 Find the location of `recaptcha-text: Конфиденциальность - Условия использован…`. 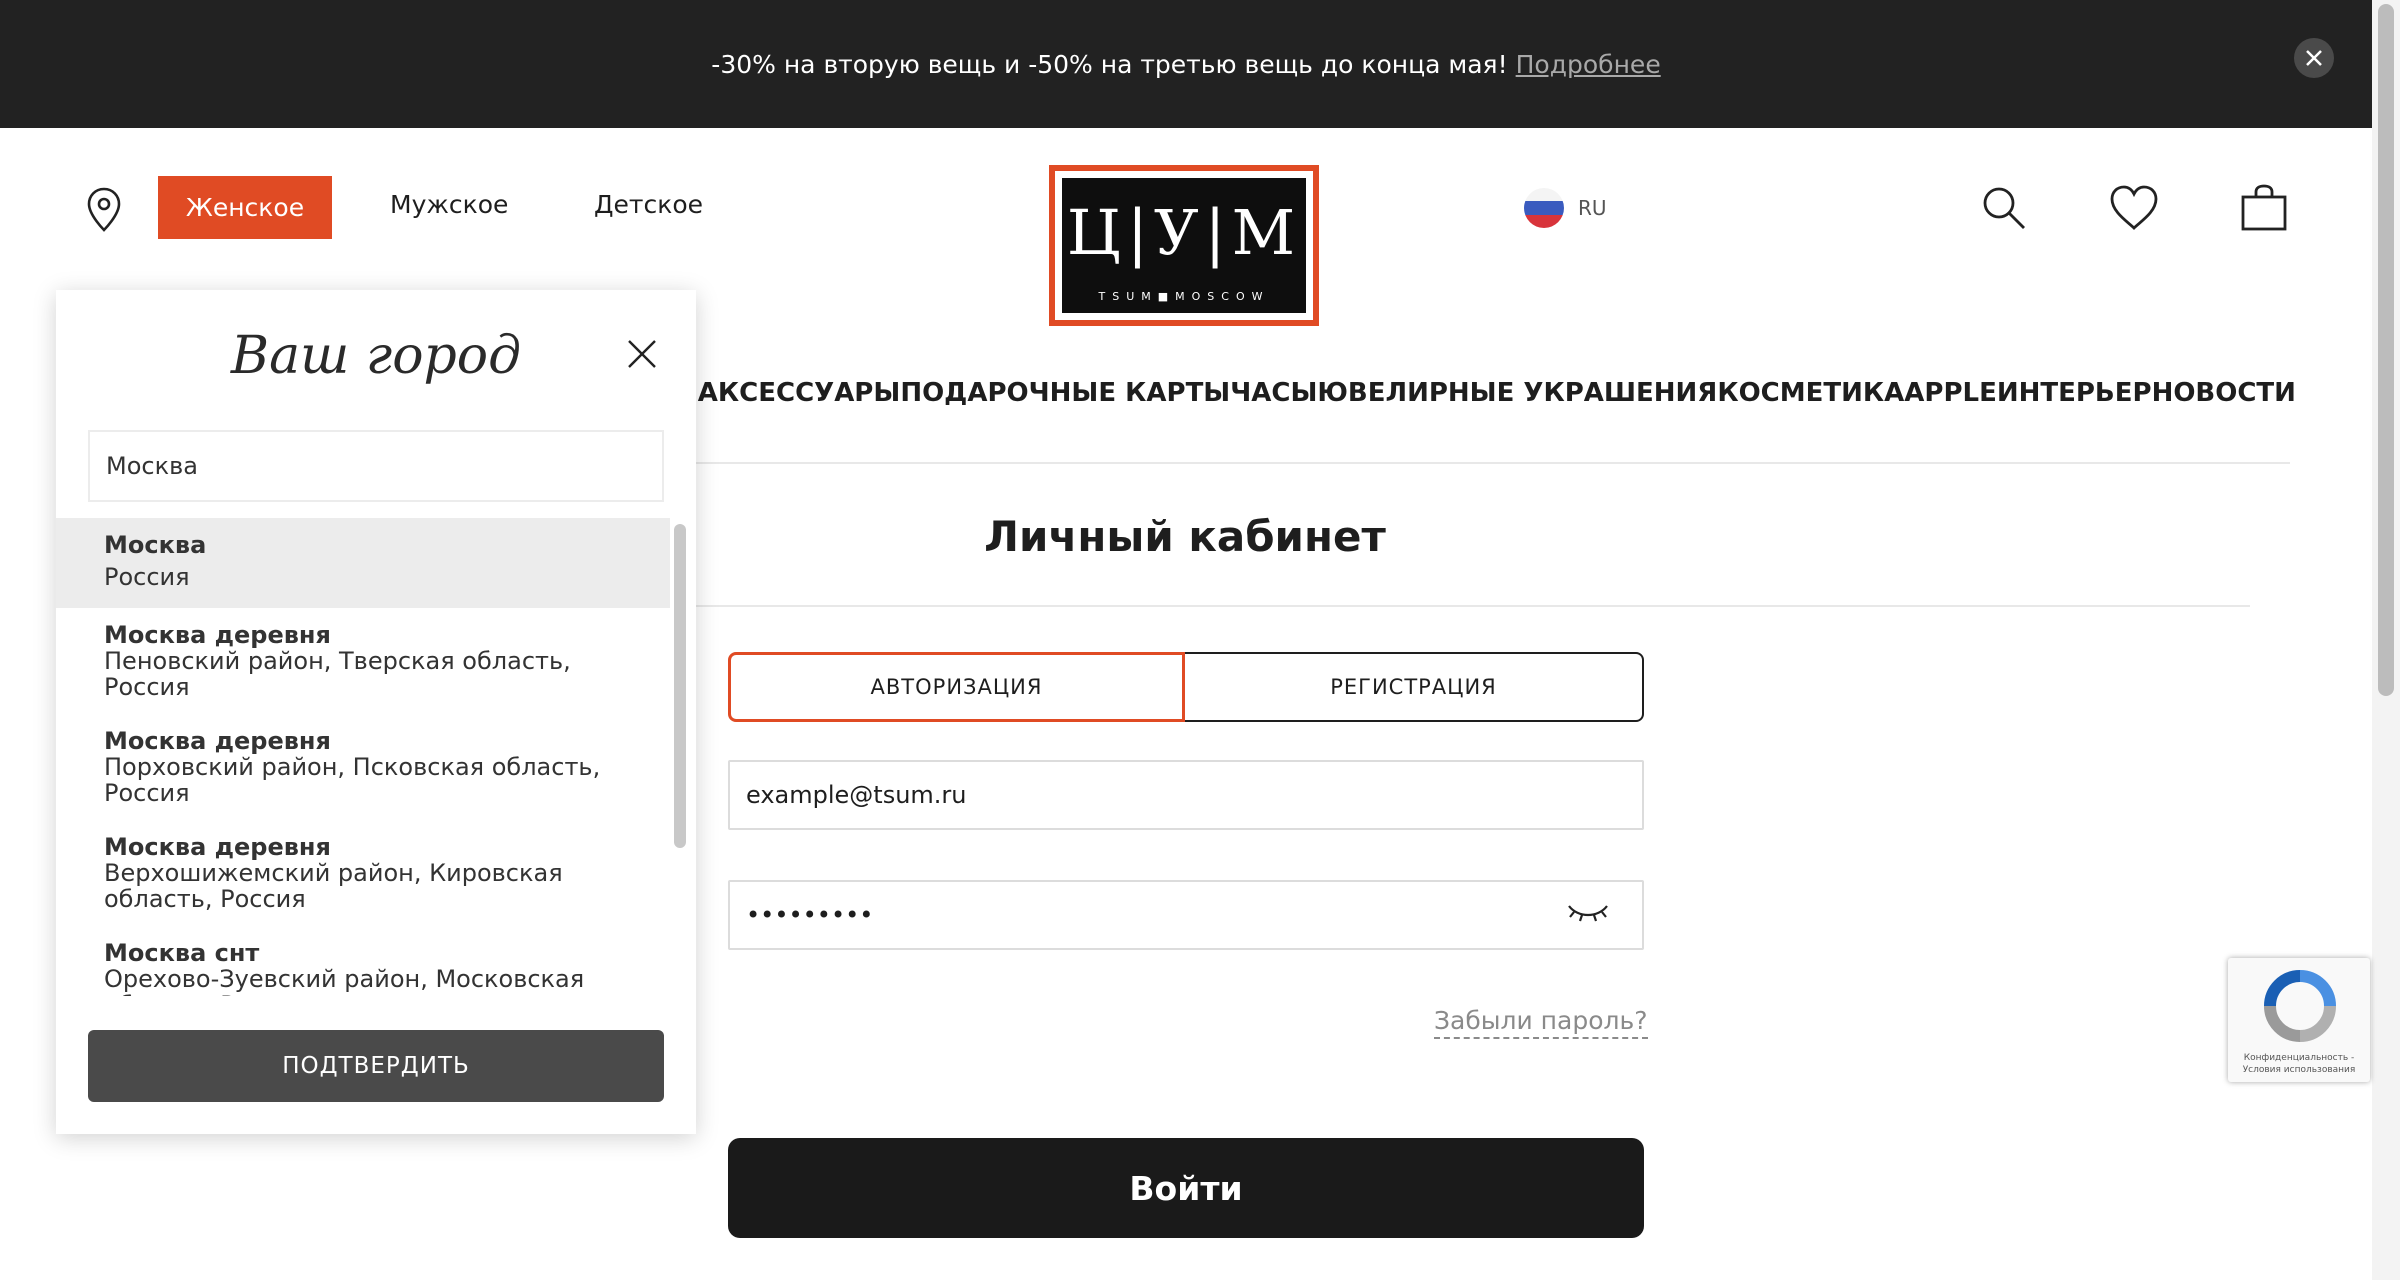

recaptcha-text: Конфиденциальность - Условия использован… is located at coordinates (2299, 1064).